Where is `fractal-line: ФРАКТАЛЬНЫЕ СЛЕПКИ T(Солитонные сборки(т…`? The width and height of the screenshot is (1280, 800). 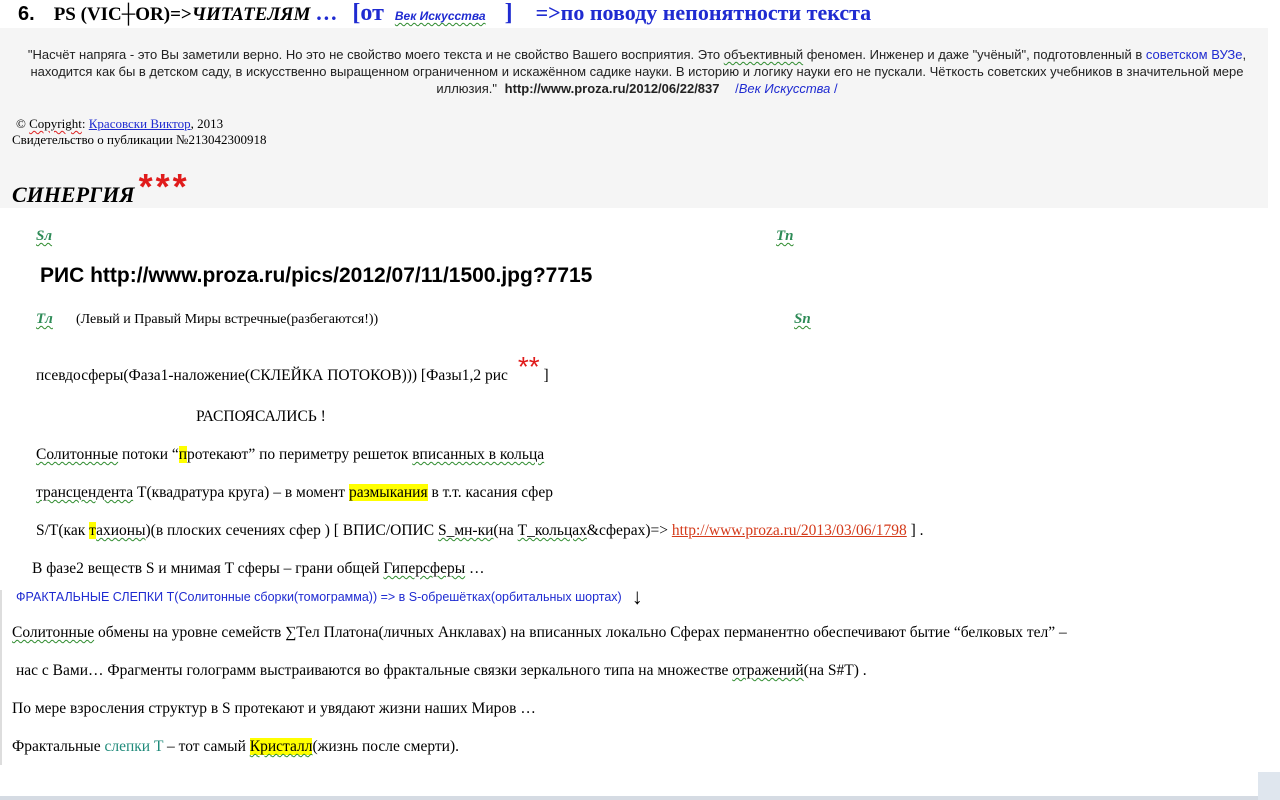 fractal-line: ФРАКТАЛЬНЫЕ СЛЕПКИ T(Солитонные сборки(т… is located at coordinates (329, 597).